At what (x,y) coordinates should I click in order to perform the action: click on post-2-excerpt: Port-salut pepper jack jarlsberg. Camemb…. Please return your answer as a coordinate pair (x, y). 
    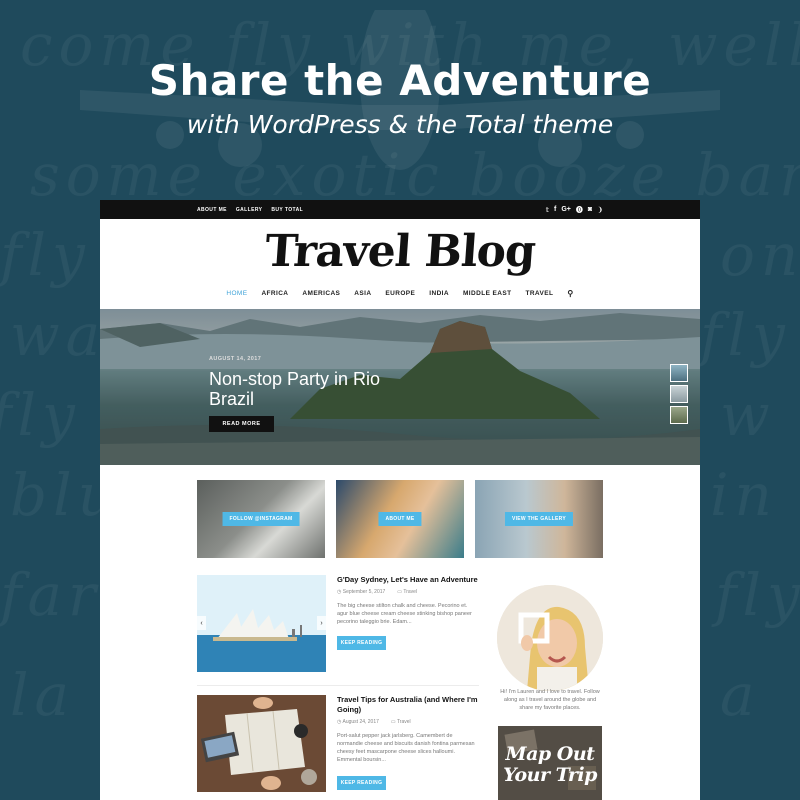
    Looking at the image, I should click on (406, 748).